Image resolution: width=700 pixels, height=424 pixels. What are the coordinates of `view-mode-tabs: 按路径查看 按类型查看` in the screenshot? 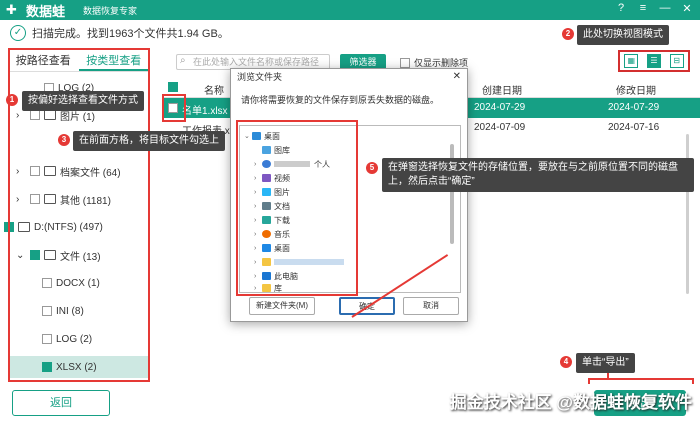 It's located at (78, 61).